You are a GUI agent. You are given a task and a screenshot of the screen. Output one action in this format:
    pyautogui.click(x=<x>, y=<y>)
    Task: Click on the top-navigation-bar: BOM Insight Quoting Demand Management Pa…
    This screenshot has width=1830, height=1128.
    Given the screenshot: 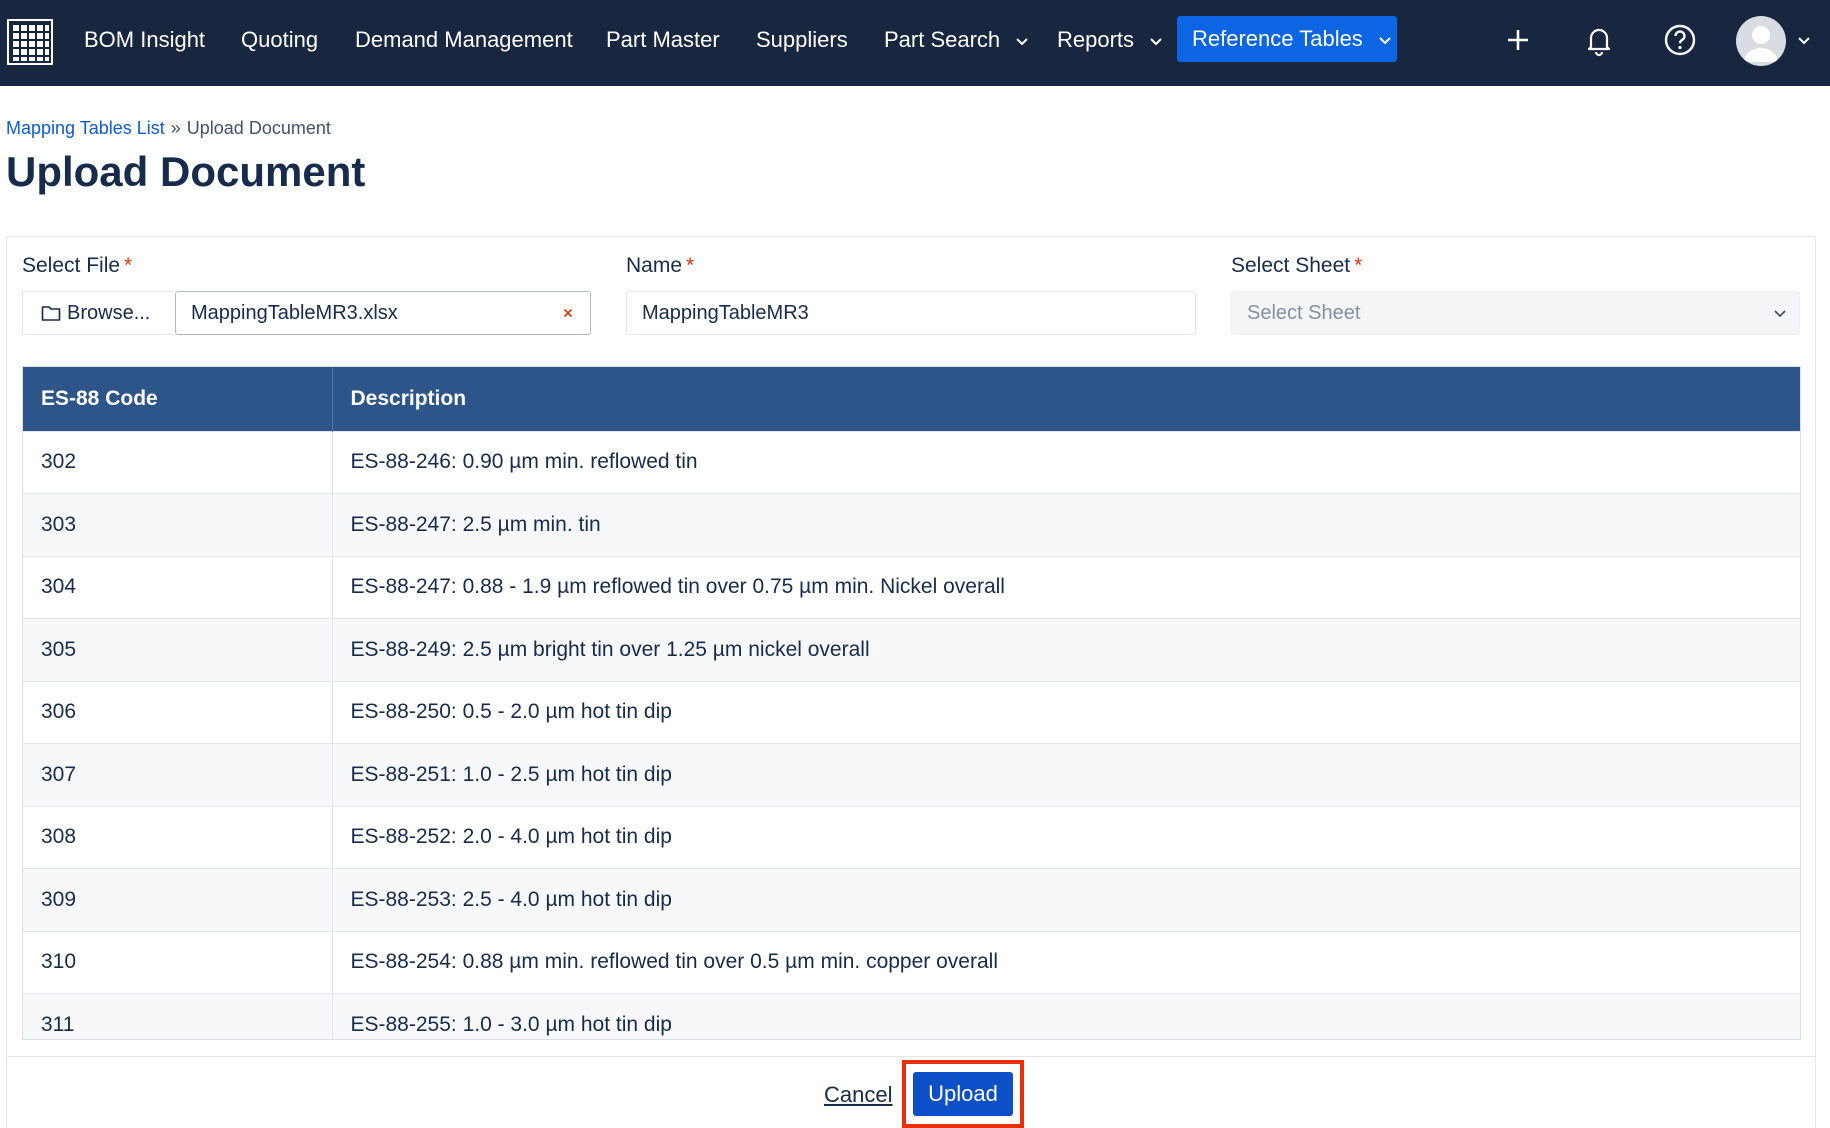 What is the action you would take?
    pyautogui.click(x=915, y=43)
    